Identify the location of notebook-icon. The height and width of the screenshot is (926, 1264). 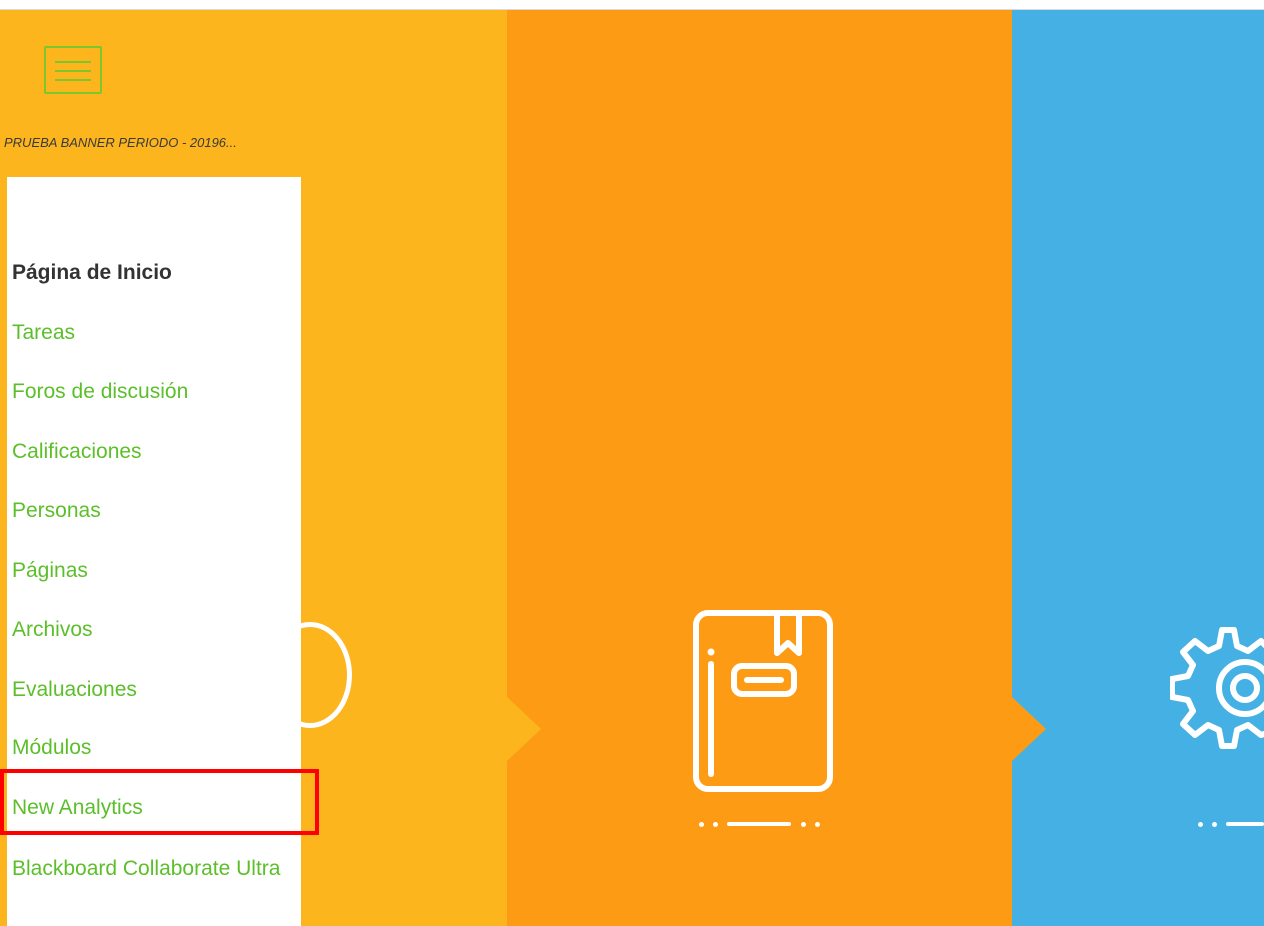
(763, 701).